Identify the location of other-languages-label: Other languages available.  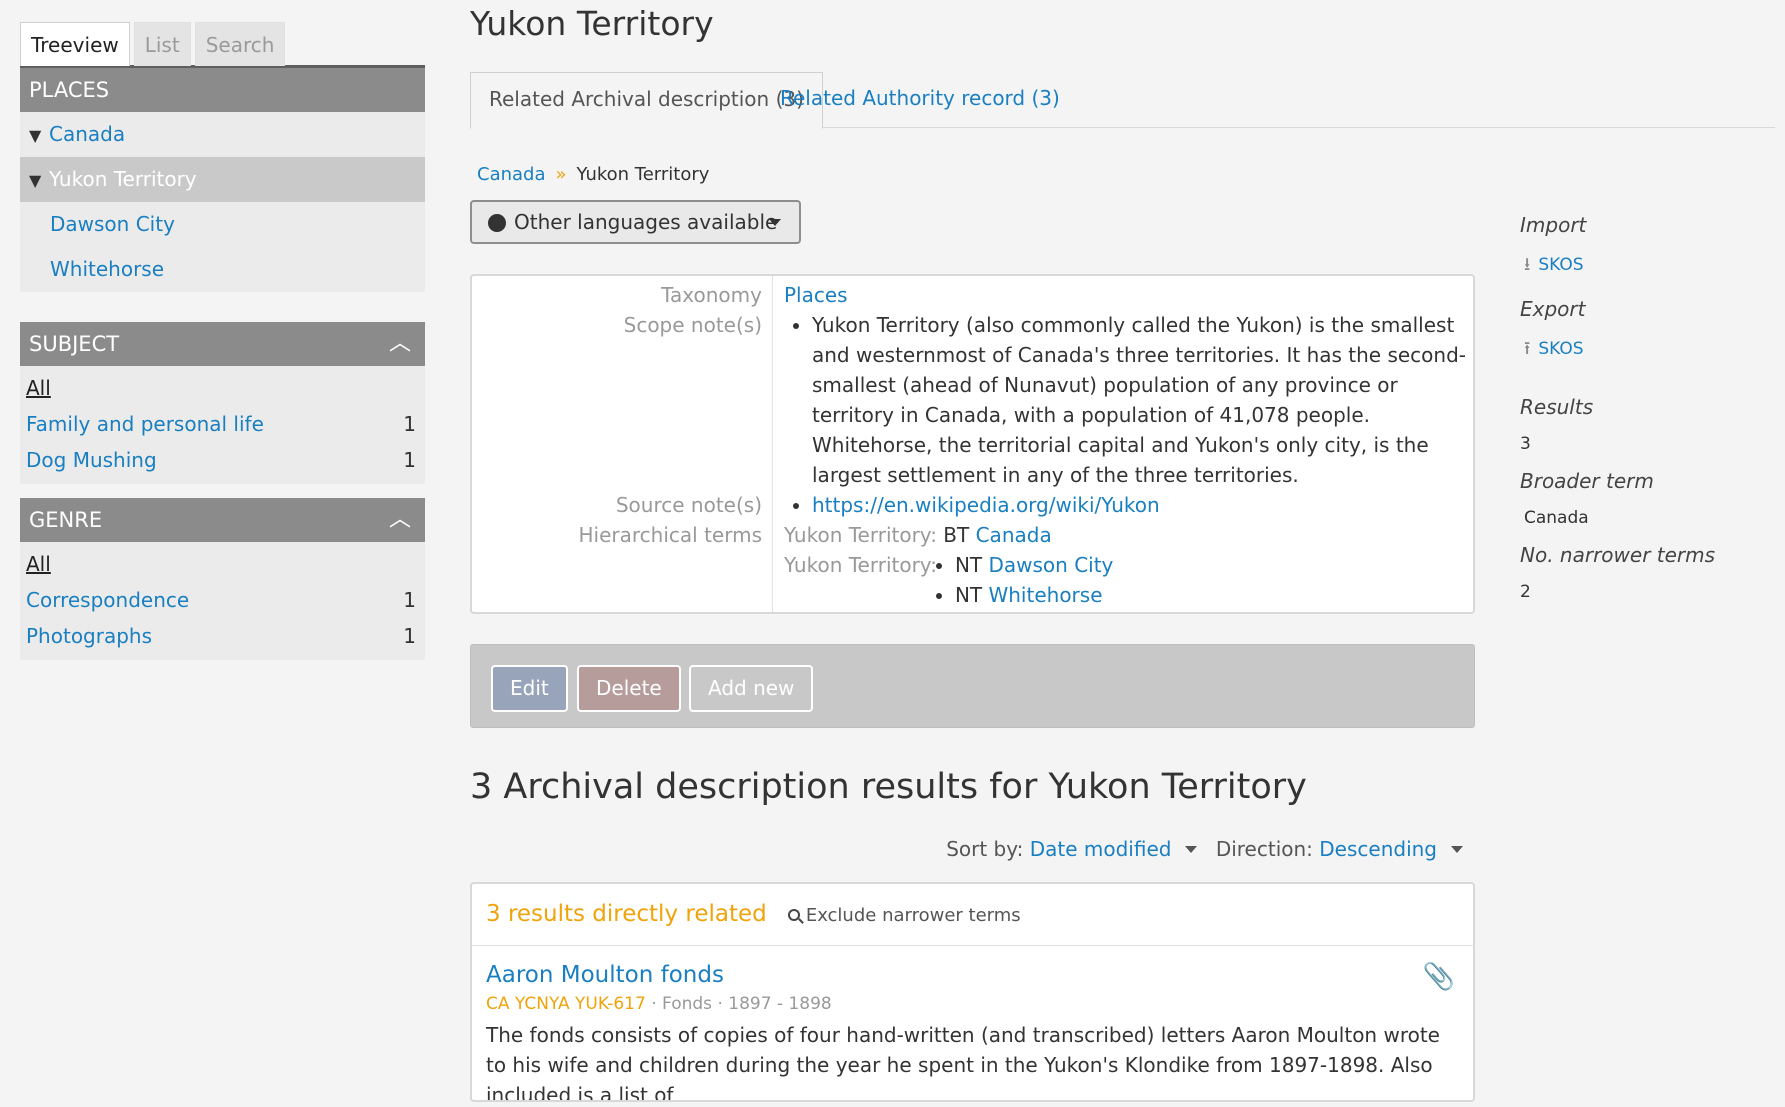
(646, 222).